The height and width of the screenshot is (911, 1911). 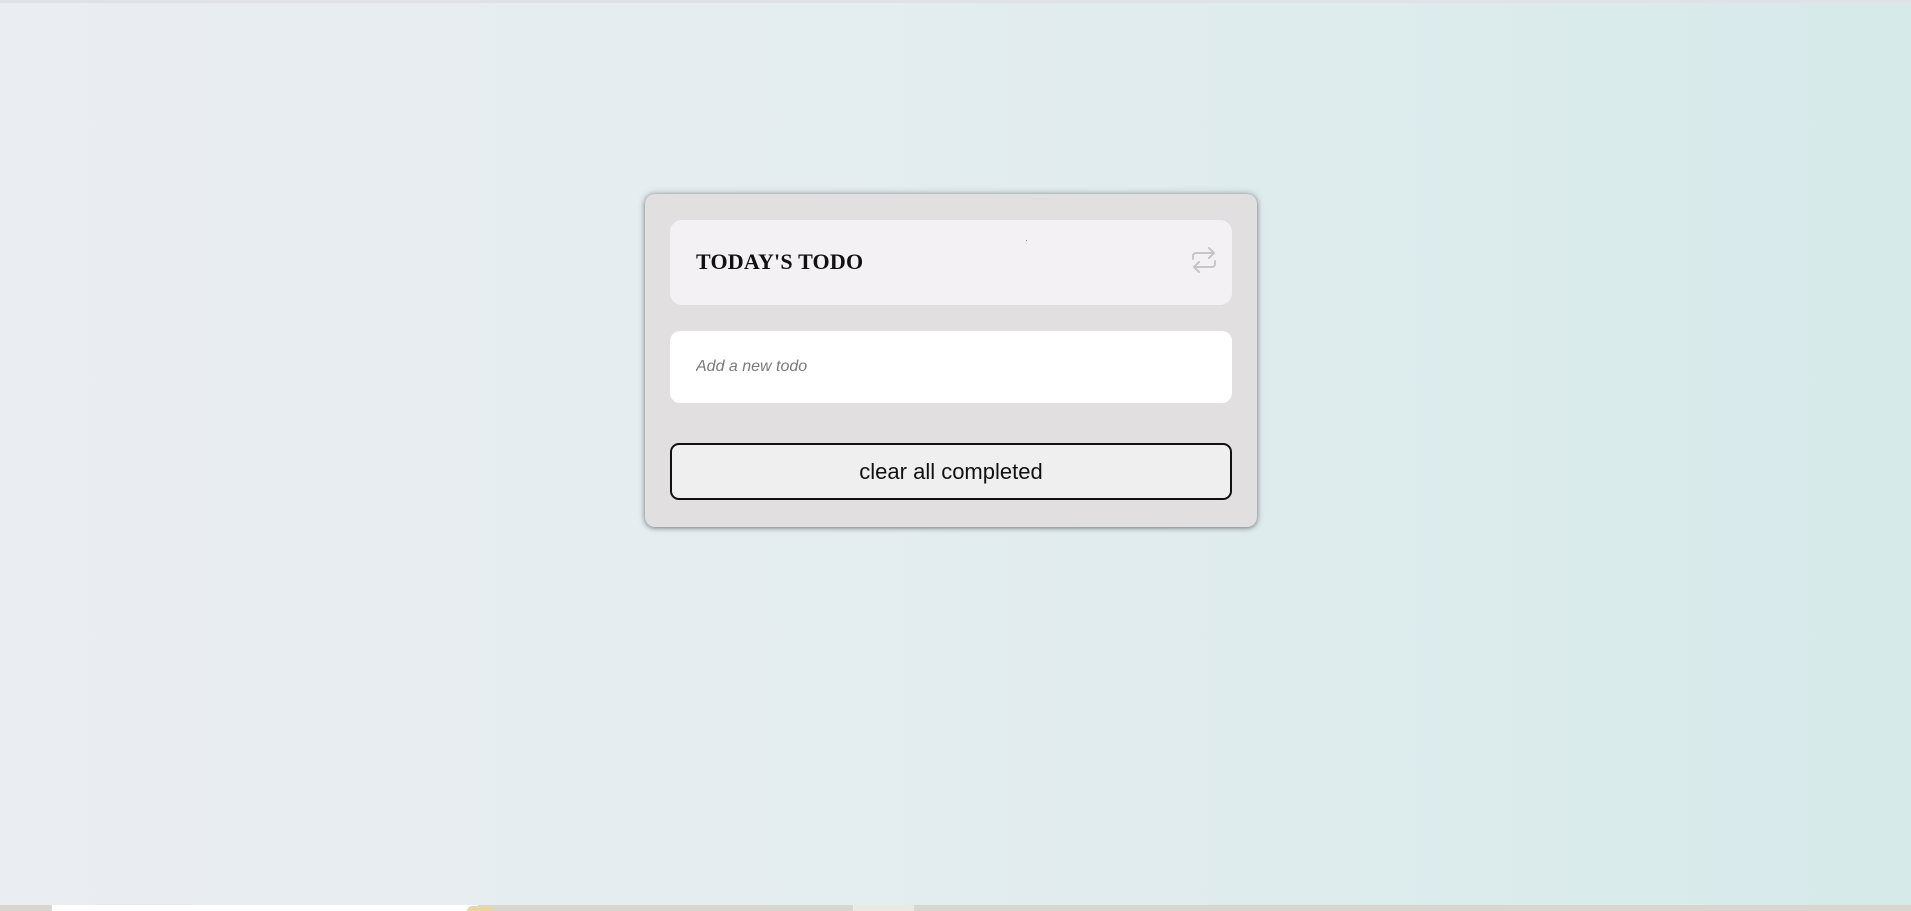 What do you see at coordinates (951, 367) in the screenshot?
I see `new-todo-input` at bounding box center [951, 367].